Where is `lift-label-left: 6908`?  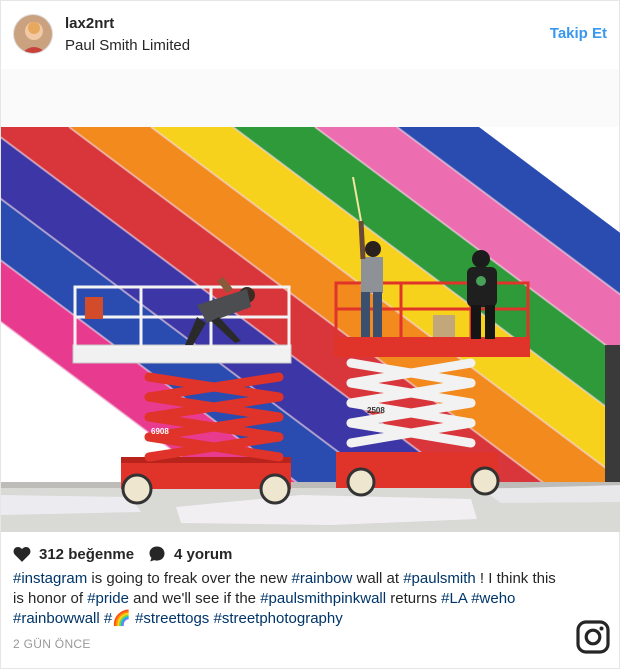 lift-label-left: 6908 is located at coordinates (160, 431).